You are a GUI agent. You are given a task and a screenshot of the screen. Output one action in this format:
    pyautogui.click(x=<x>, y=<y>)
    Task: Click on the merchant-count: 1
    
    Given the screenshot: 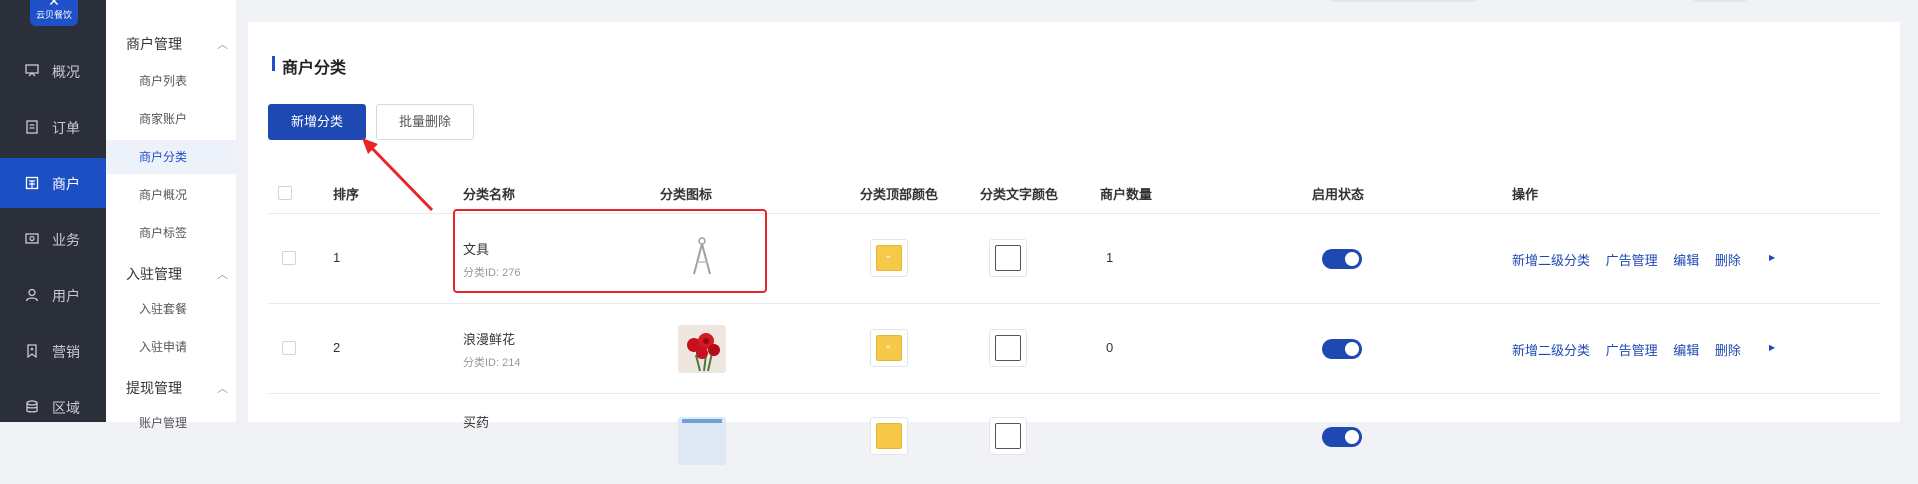 What is the action you would take?
    pyautogui.click(x=1110, y=257)
    